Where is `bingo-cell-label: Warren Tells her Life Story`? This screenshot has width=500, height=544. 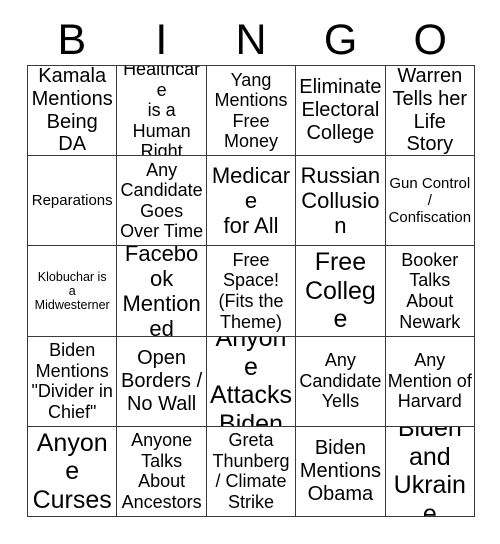 bingo-cell-label: Warren Tells her Life Story is located at coordinates (430, 111).